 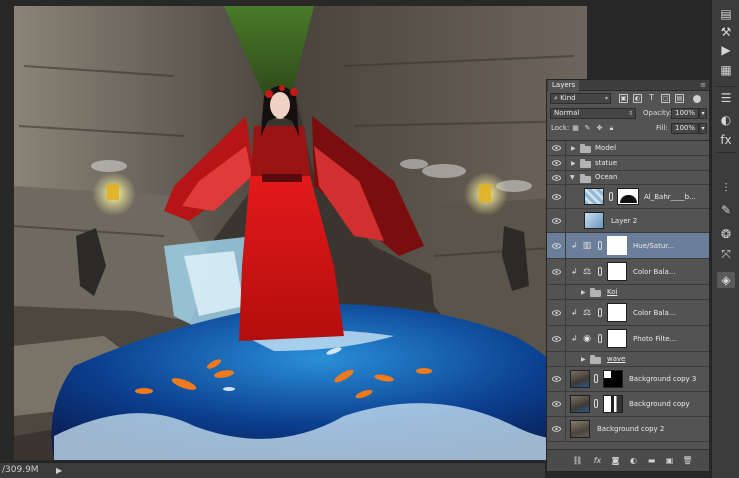 I want to click on opacity-label: Opacity:, so click(x=657, y=113).